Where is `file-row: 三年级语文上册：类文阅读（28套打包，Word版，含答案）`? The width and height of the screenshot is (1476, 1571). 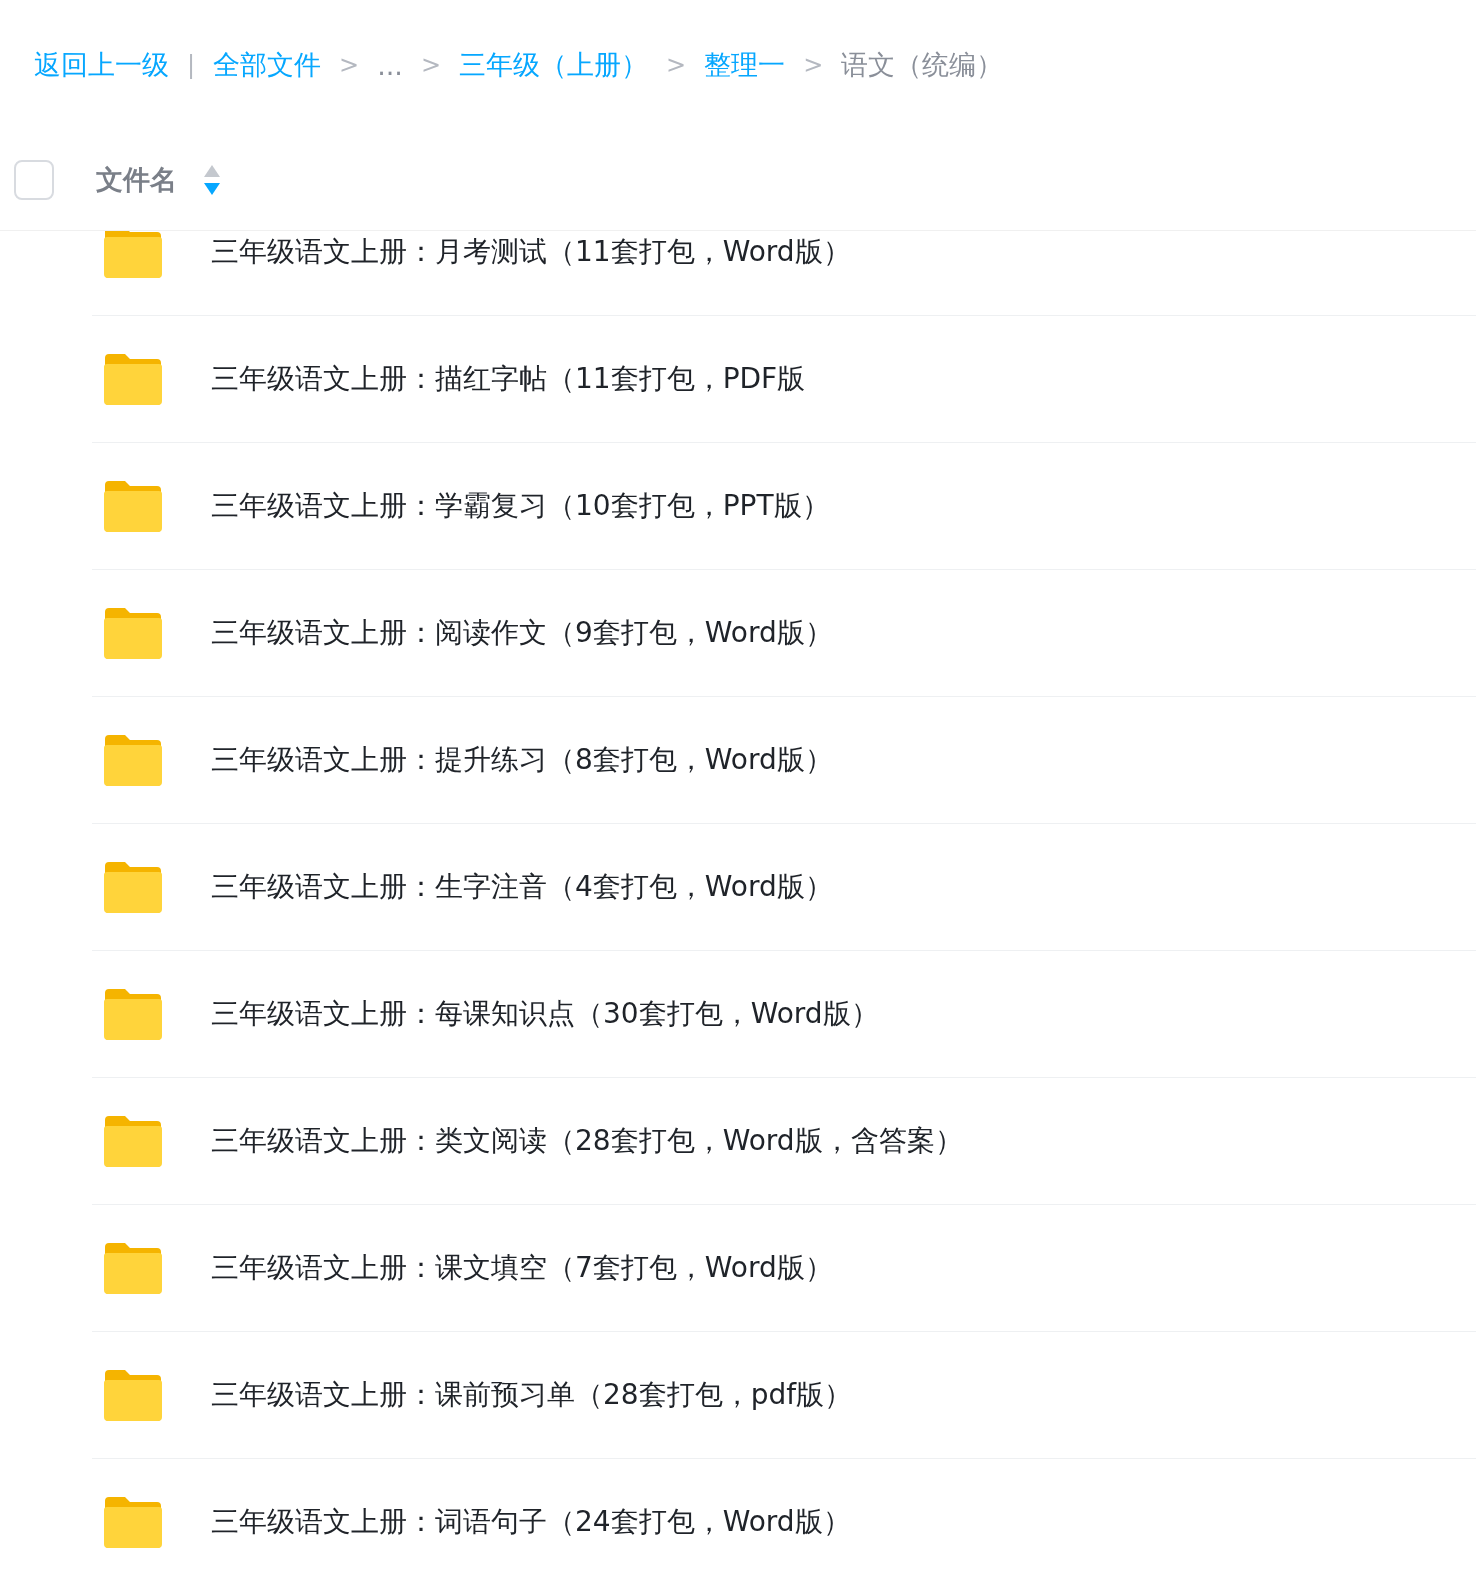
file-row: 三年级语文上册：类文阅读（28套打包，Word版，含答案） is located at coordinates (784, 1141).